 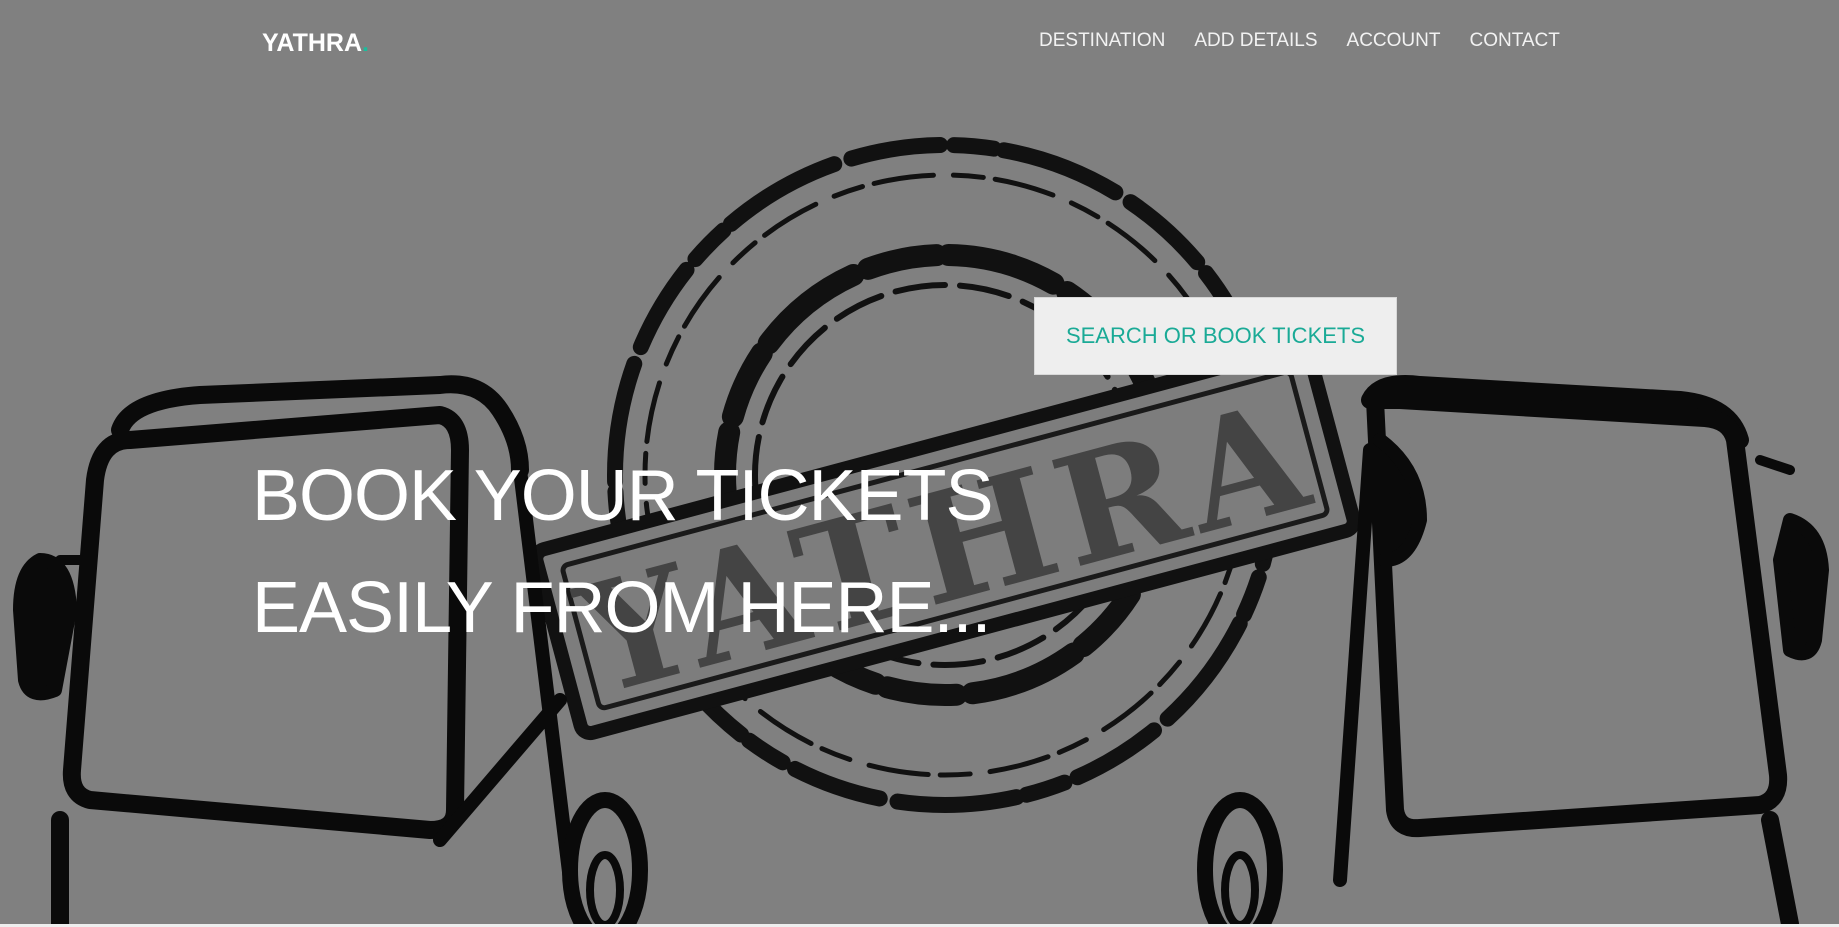 I want to click on main-nav: DESTINATION ADD DETAILS ACCOUNT CONTACT, so click(x=1299, y=41).